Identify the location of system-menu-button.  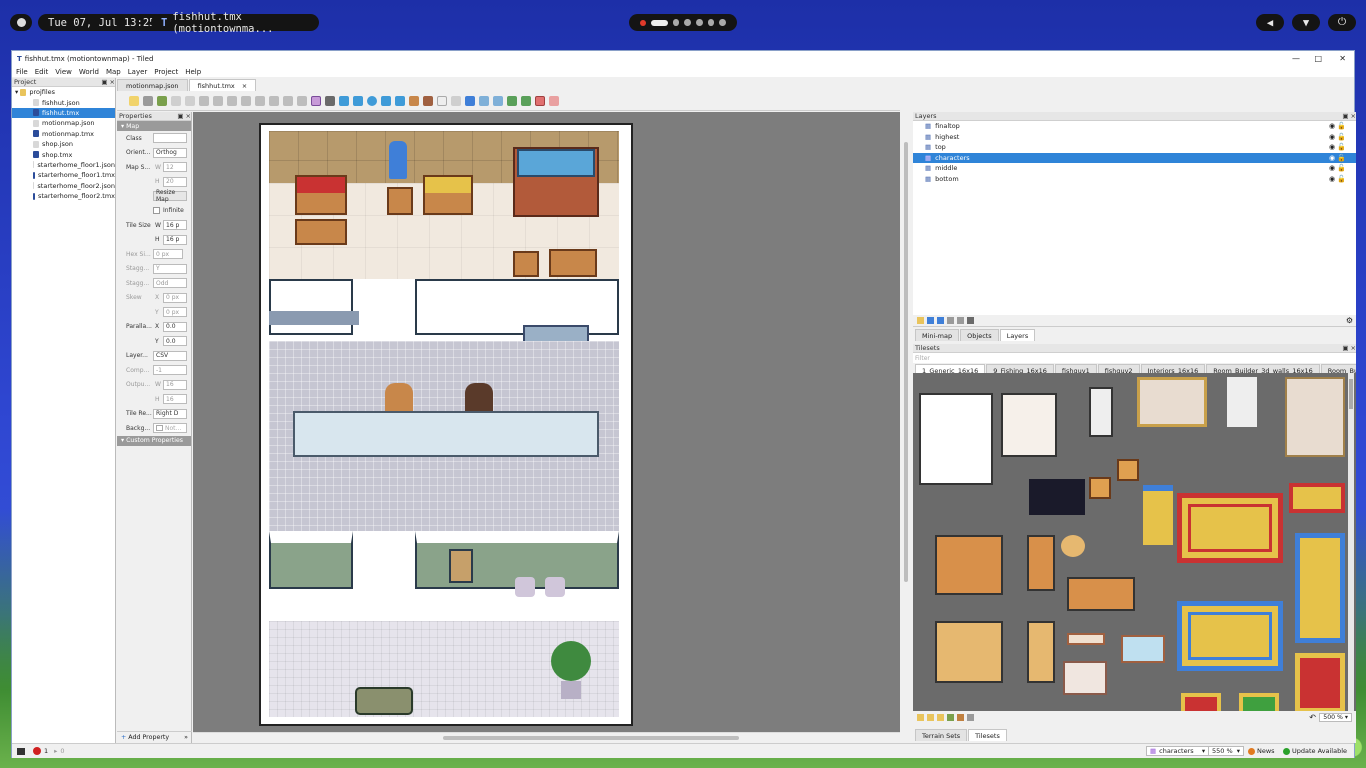
(21, 22).